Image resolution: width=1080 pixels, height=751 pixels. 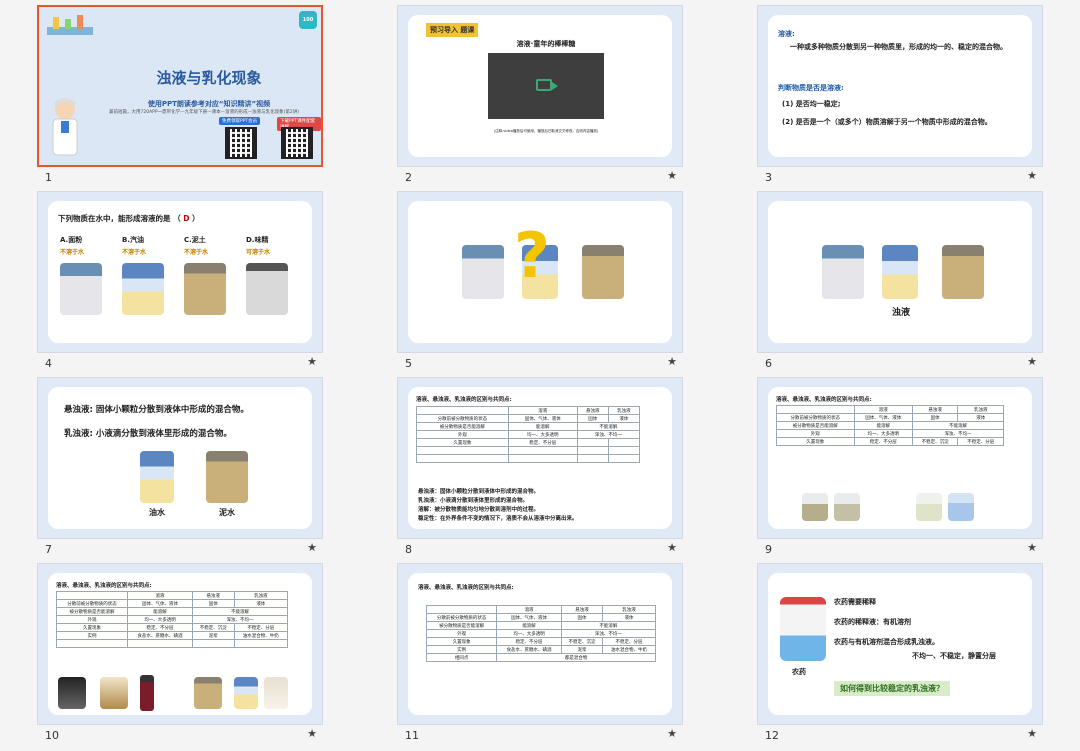 What do you see at coordinates (811, 104) in the screenshot?
I see `criterion-1: (1) 是否均一稳定;` at bounding box center [811, 104].